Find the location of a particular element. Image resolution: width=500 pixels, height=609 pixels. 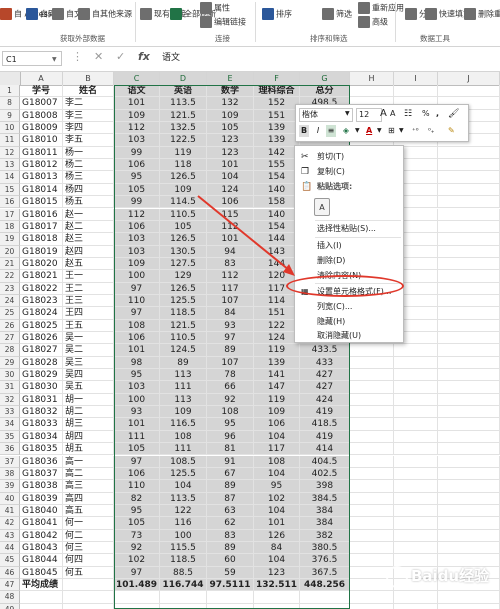

font-size-box: 12 is located at coordinates (369, 115).